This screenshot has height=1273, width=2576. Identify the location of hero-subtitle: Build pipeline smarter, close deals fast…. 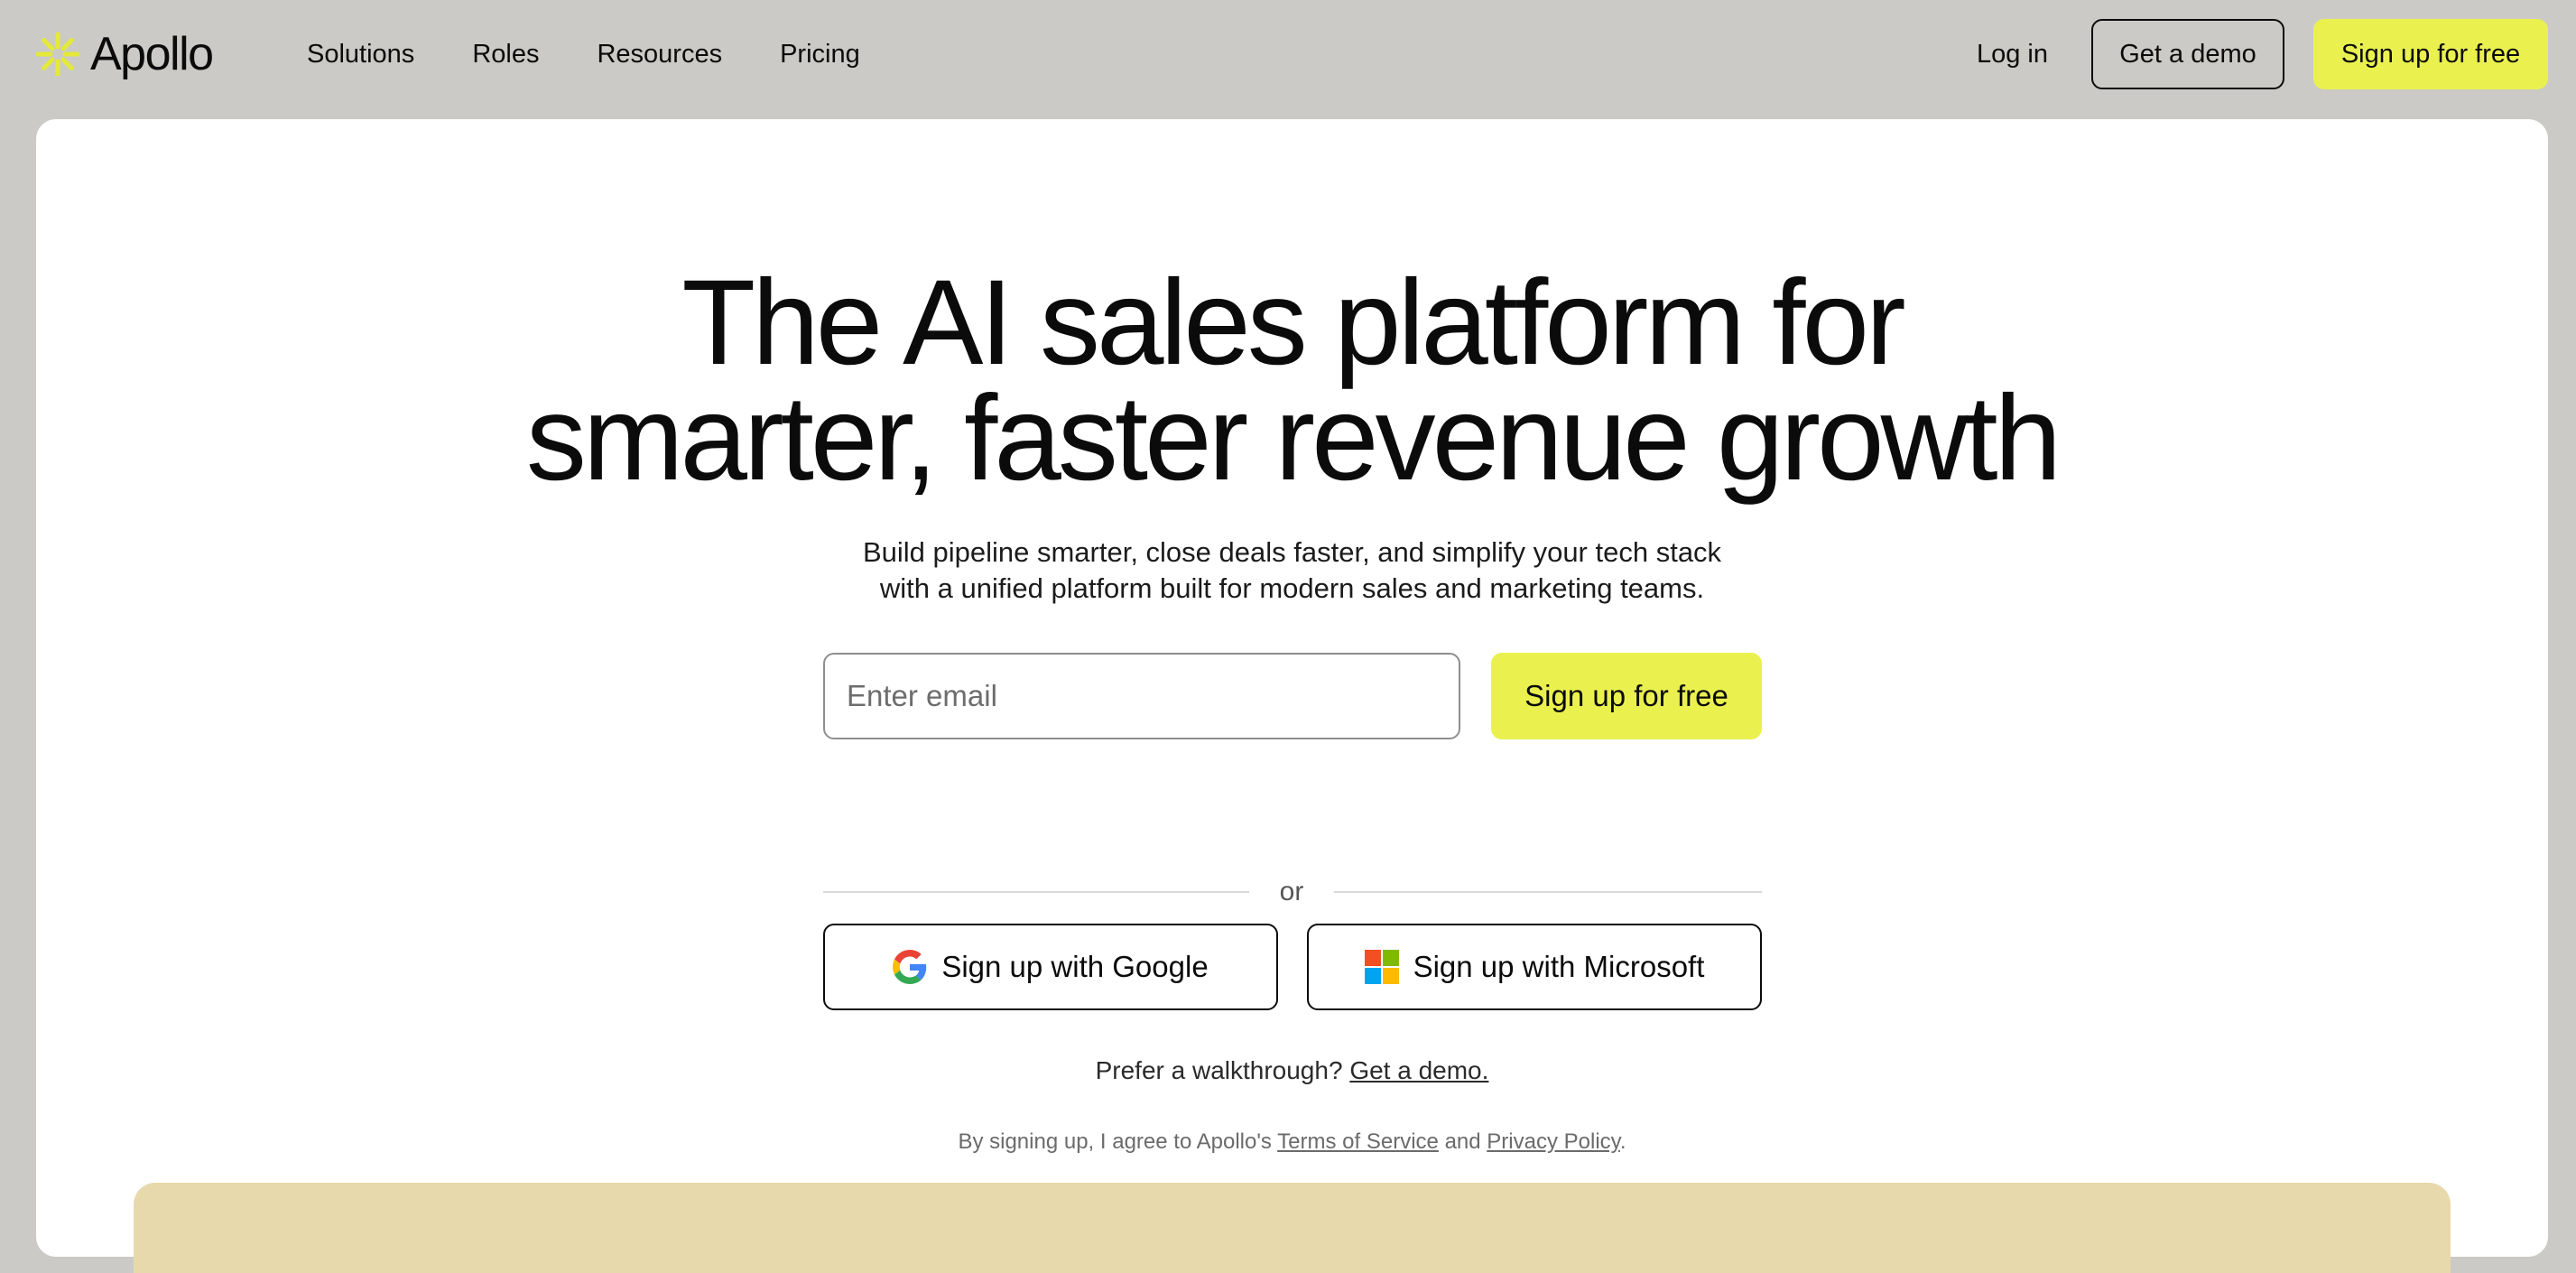
(1292, 570).